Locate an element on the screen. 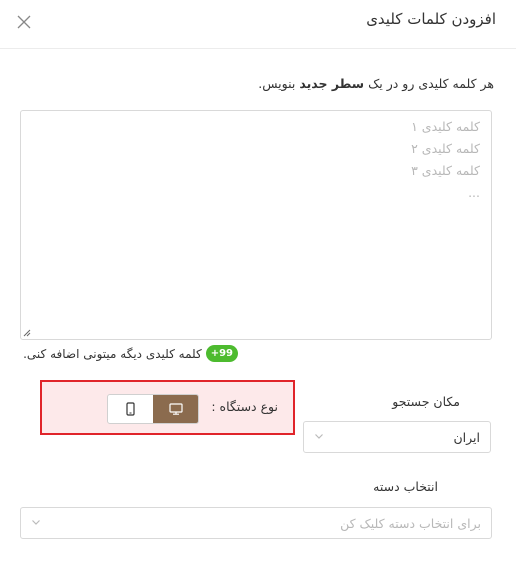 This screenshot has width=516, height=575. remaining-badge: +99 is located at coordinates (221, 353).